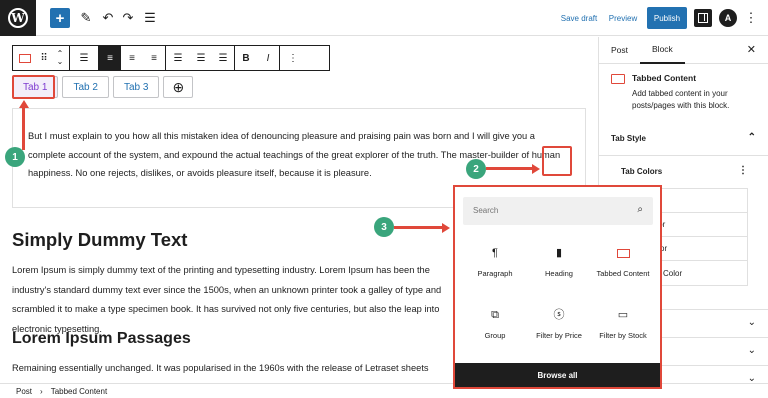  I want to click on step-marker-3: 3, so click(384, 227).